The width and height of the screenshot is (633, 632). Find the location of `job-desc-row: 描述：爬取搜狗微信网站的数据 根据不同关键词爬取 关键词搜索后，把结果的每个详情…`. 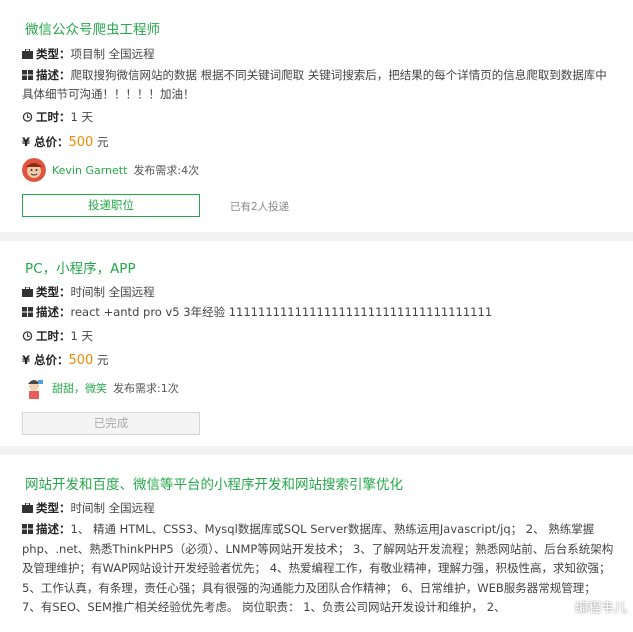

job-desc-row: 描述：爬取搜狗微信网站的数据 根据不同关键词爬取 关键词搜索后，把结果的每个详情… is located at coordinates (318, 85).